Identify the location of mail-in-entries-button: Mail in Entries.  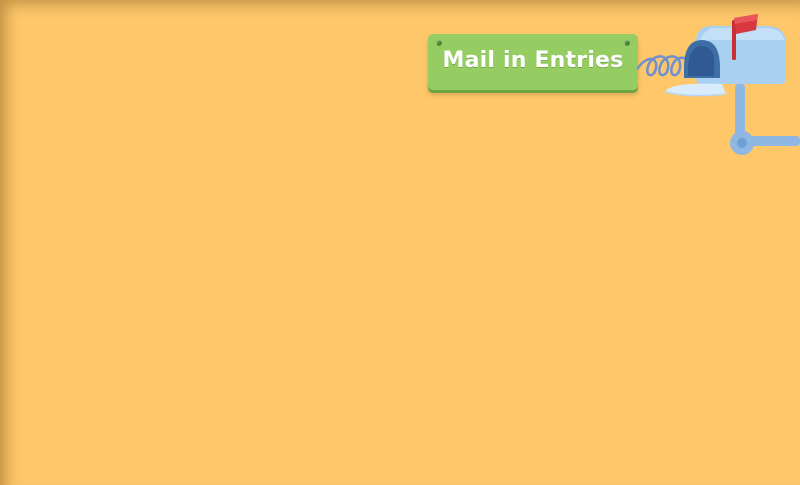
(533, 62).